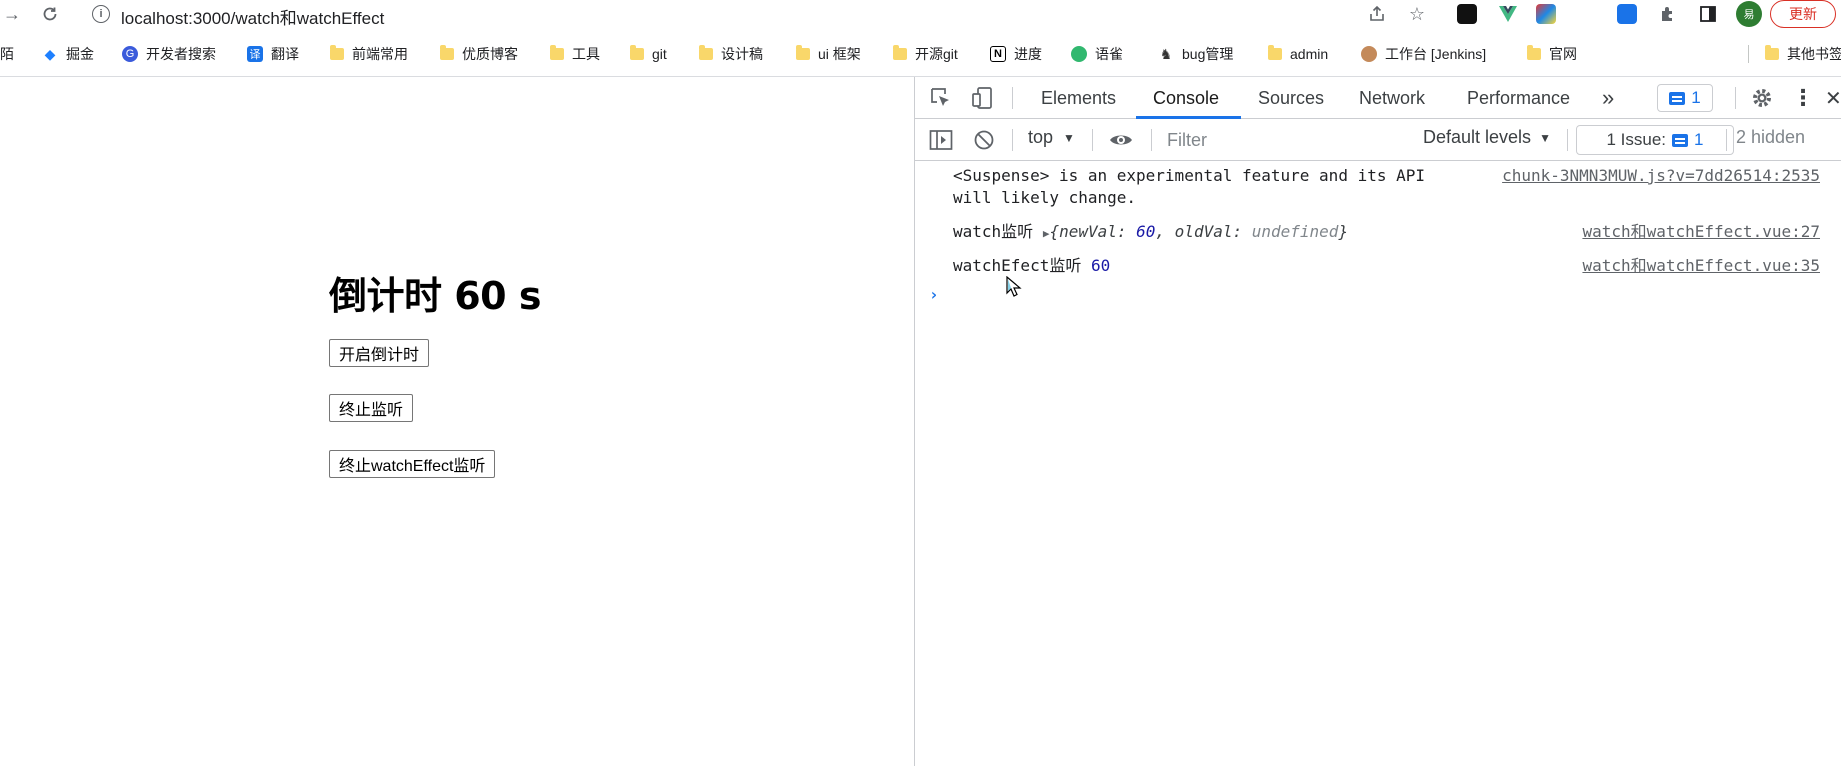 This screenshot has height=766, width=1841. What do you see at coordinates (1803, 14) in the screenshot?
I see `update-button: 更新` at bounding box center [1803, 14].